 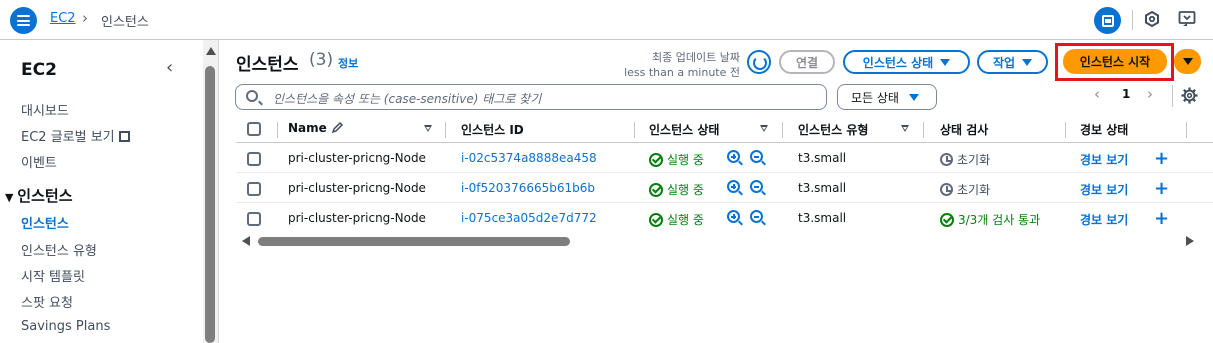 I want to click on edit-icon, so click(x=337, y=127).